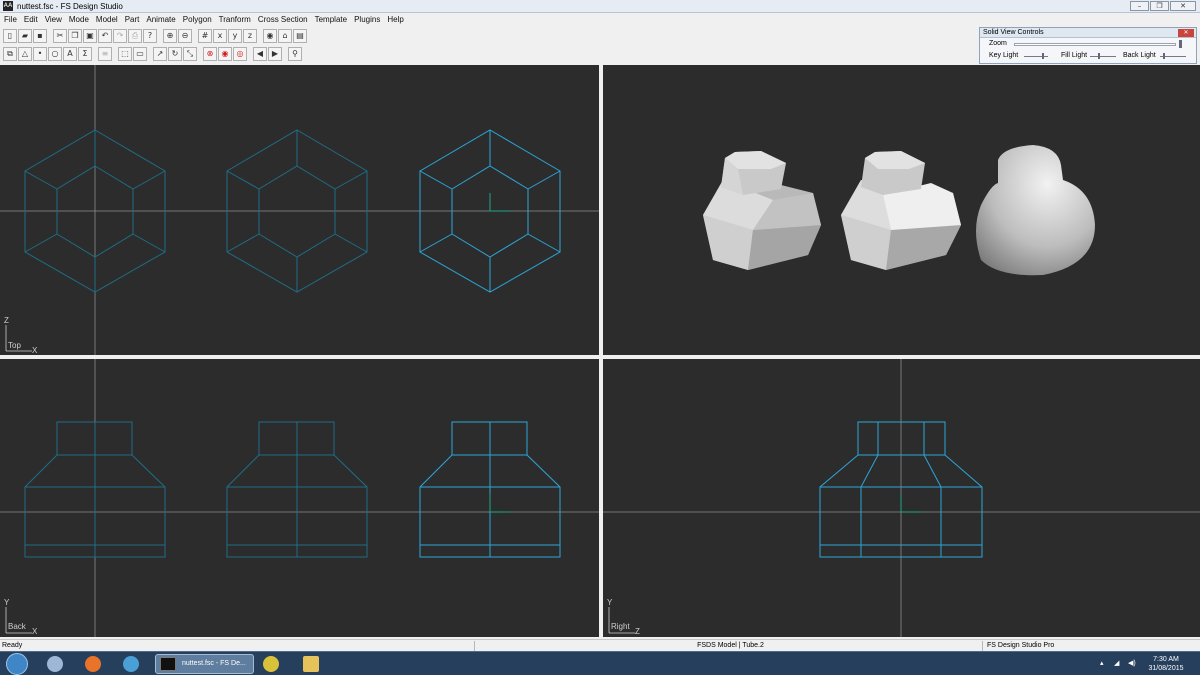 This screenshot has height=675, width=1200. What do you see at coordinates (1166, 668) in the screenshot?
I see `clock-date: 31/08/2015` at bounding box center [1166, 668].